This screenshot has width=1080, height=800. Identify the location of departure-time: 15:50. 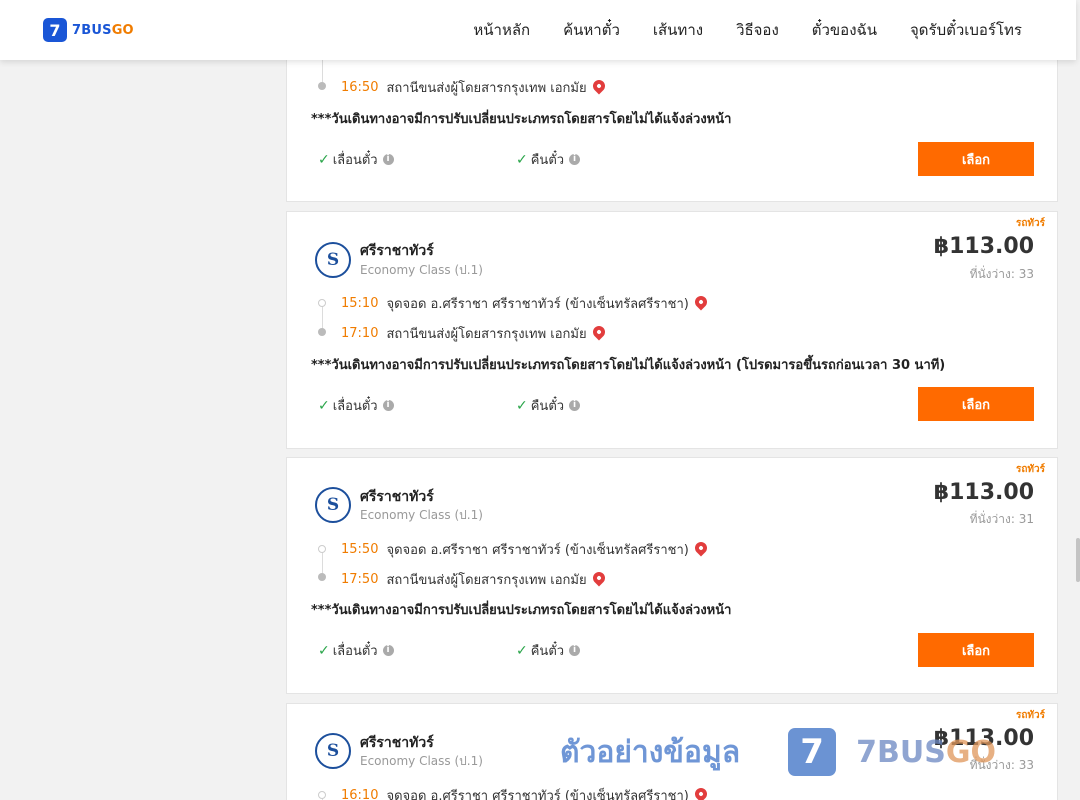
(360, 549).